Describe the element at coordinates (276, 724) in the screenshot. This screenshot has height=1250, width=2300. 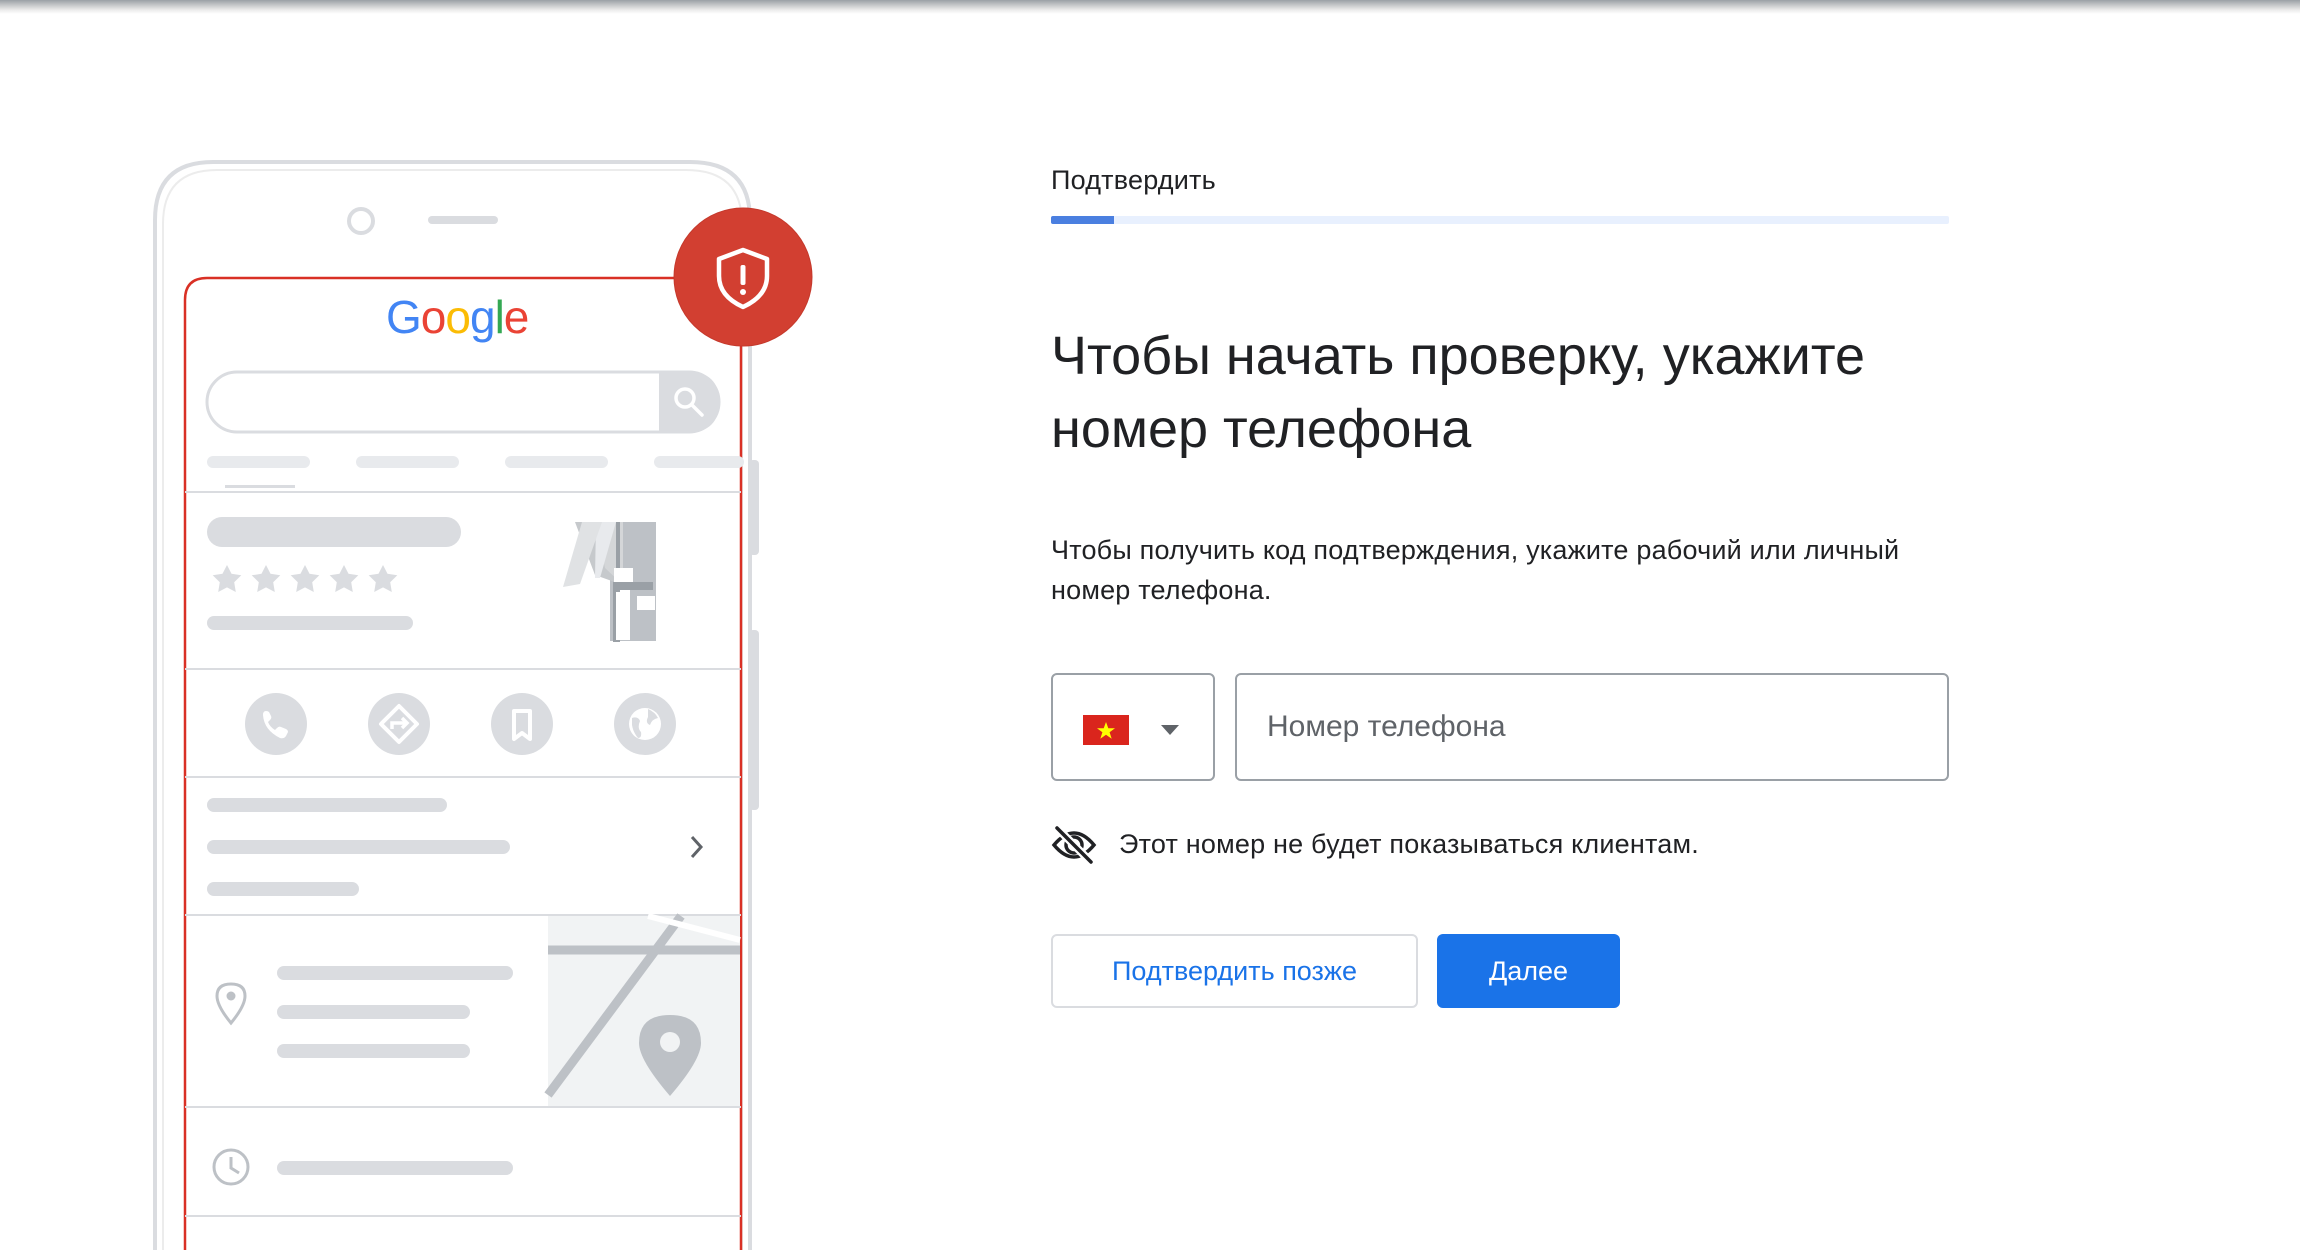
I see `phone-icon` at that location.